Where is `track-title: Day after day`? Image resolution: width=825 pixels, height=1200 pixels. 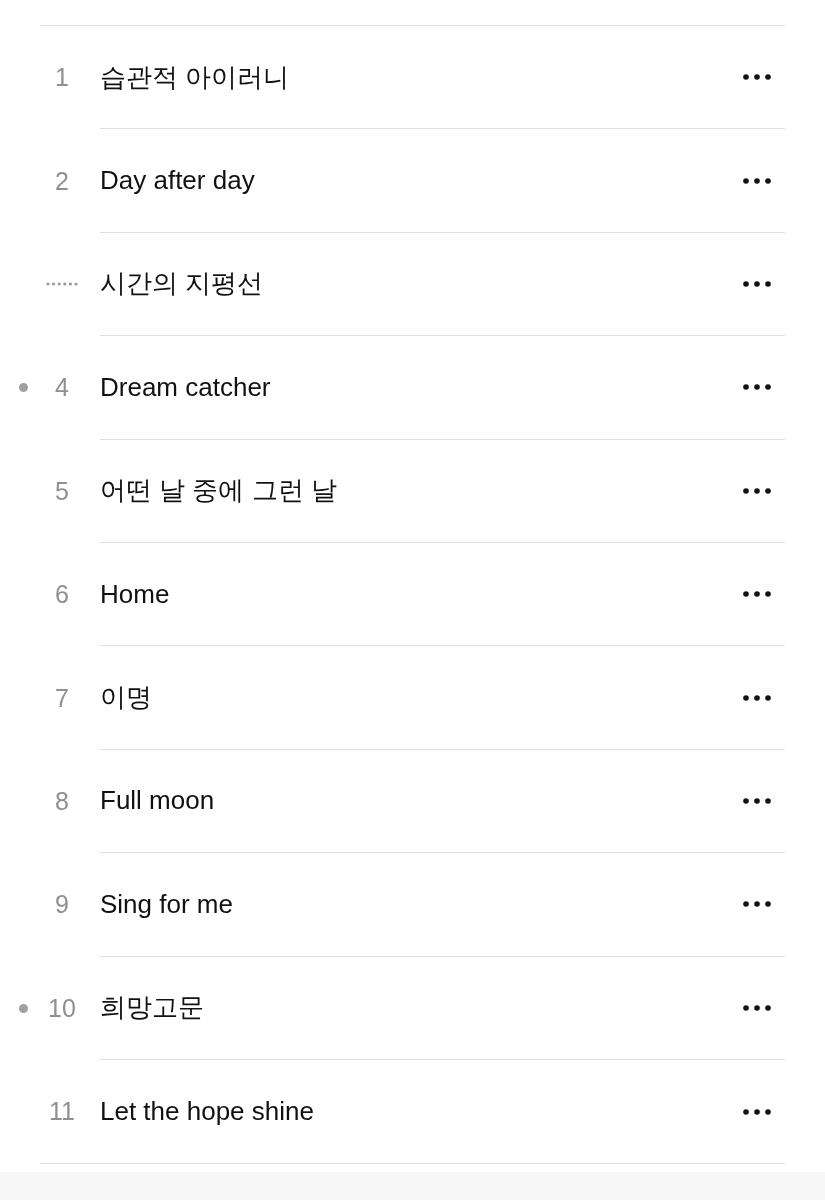 track-title: Day after day is located at coordinates (177, 181).